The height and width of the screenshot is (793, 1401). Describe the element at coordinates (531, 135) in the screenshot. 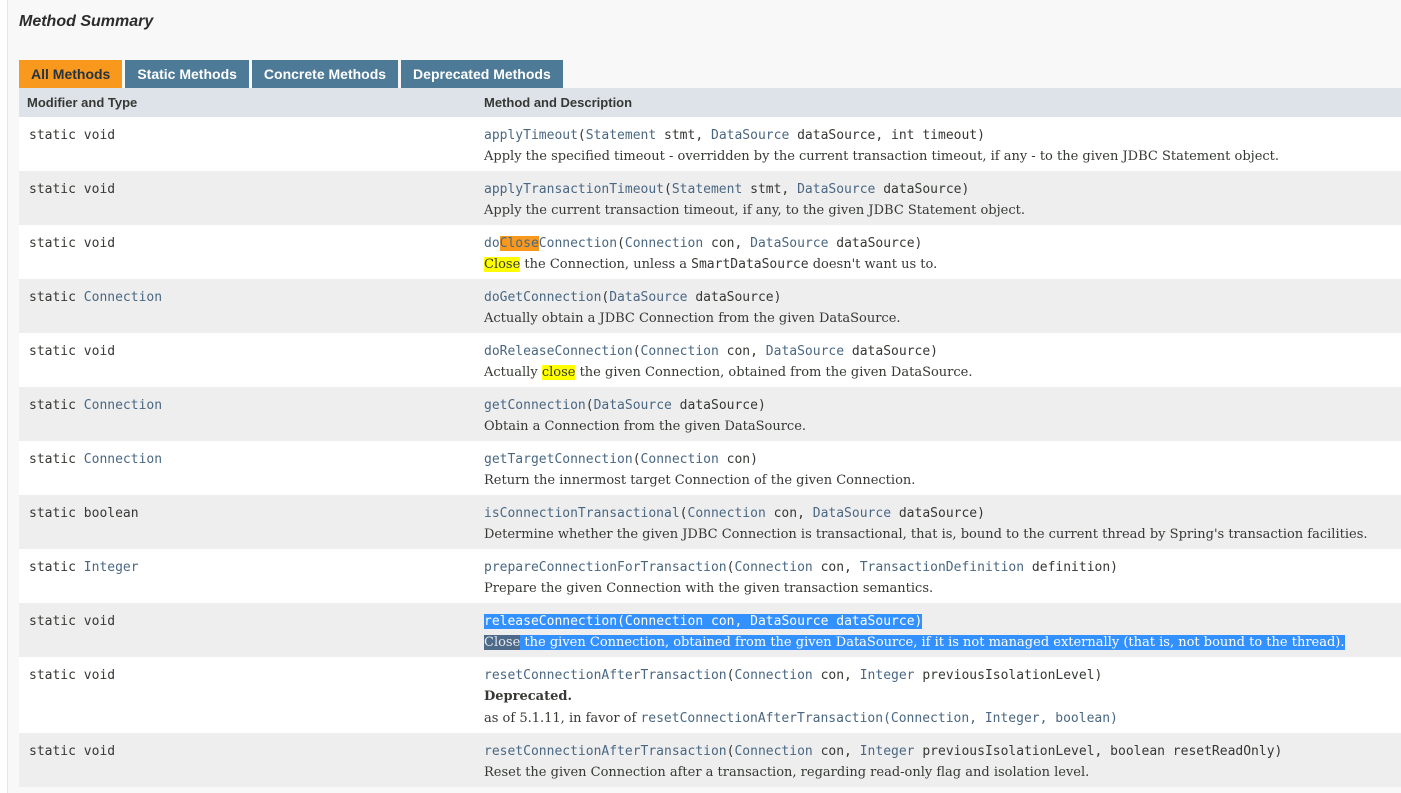

I see `type-link: applyTimeout` at that location.